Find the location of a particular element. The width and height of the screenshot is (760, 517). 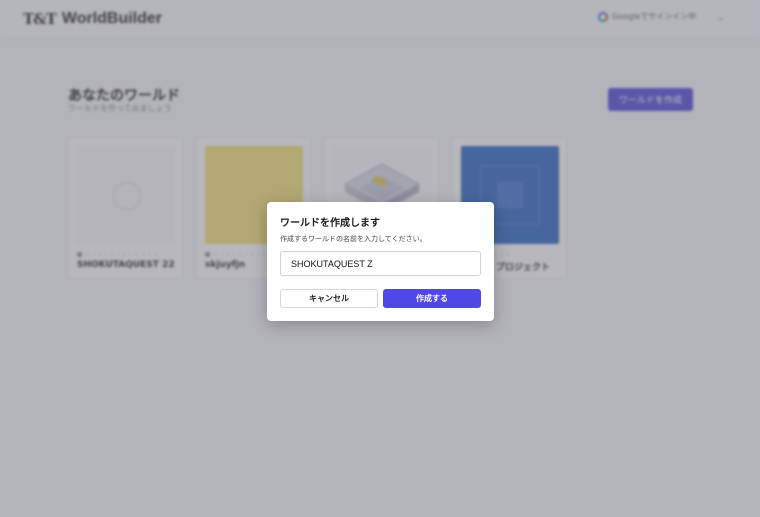

dialog-description: 作成するワールドの名前を入力してください。 is located at coordinates (353, 239).